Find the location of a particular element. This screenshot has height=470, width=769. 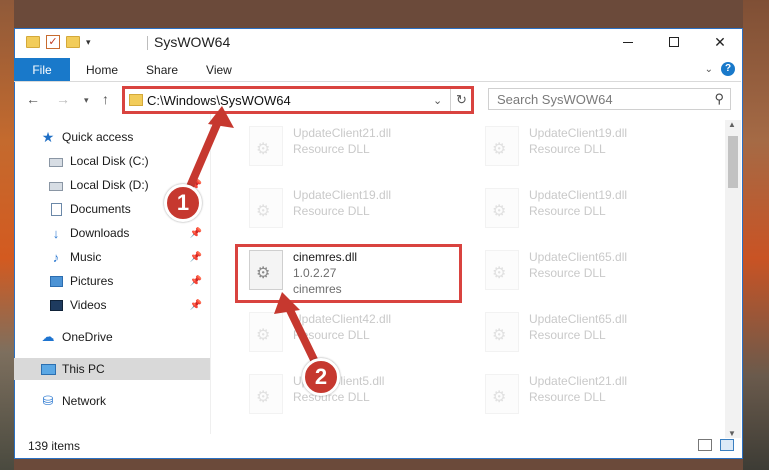

file-item: ⚙ UpdateClient42.dll Resource DLL is located at coordinates (356, 334).